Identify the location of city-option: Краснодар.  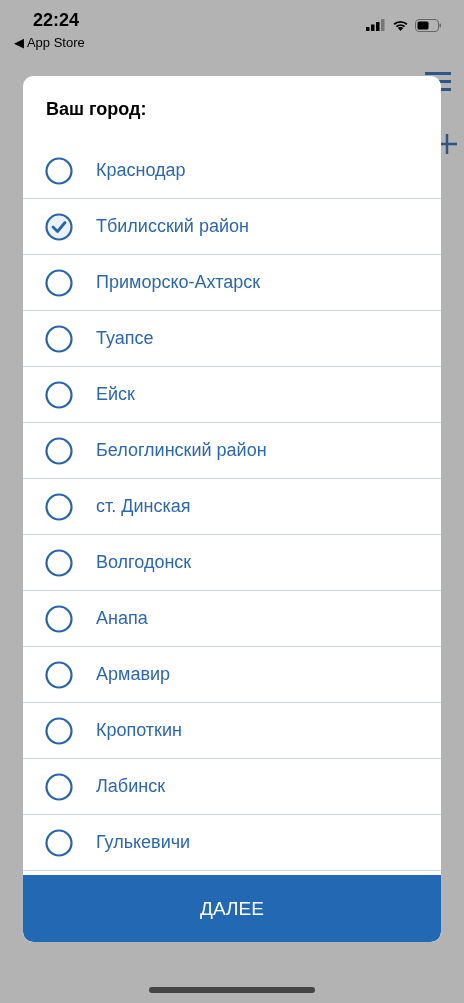
(232, 171).